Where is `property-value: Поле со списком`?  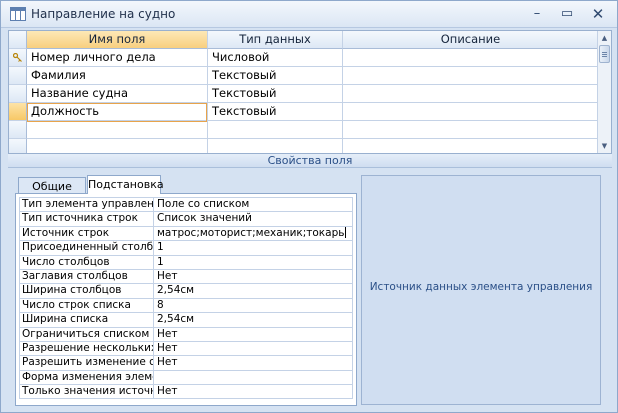 property-value: Поле со списком is located at coordinates (254, 205).